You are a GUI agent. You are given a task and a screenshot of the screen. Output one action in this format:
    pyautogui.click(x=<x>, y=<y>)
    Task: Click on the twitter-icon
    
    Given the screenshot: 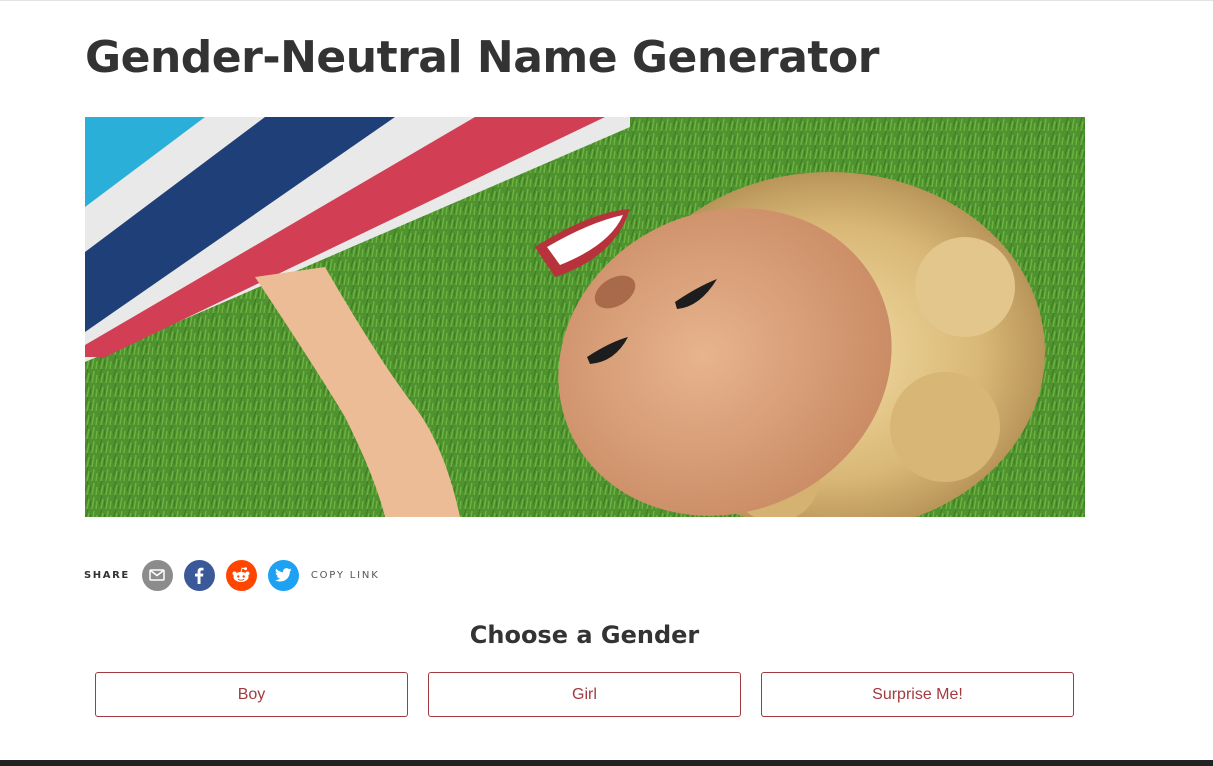 What is the action you would take?
    pyautogui.click(x=283, y=575)
    